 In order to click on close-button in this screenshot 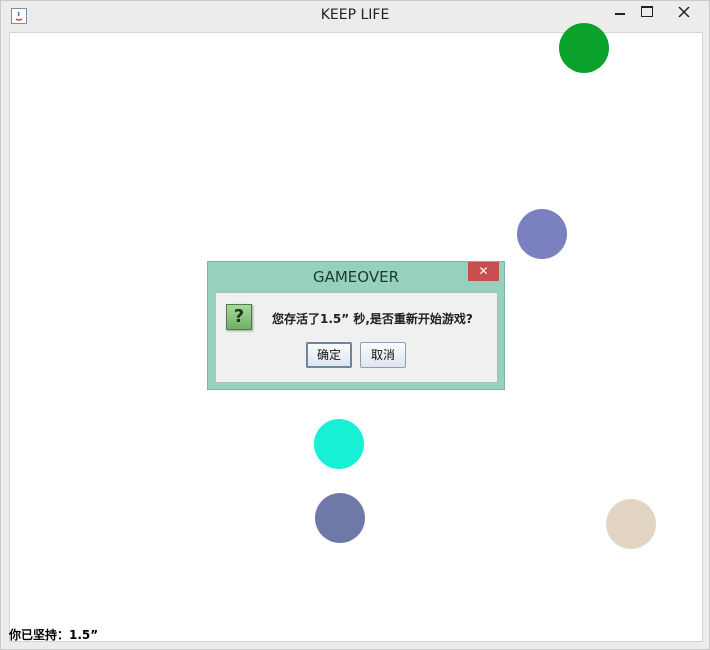, I will do `click(684, 12)`.